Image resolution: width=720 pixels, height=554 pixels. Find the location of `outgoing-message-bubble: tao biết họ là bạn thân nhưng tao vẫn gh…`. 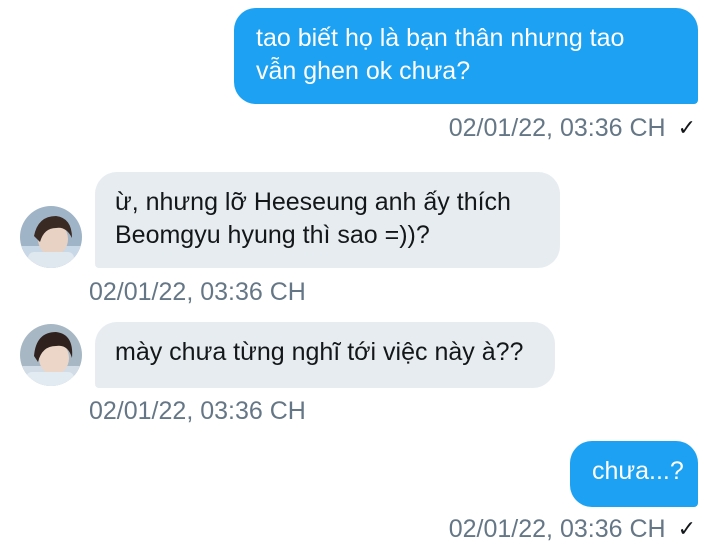

outgoing-message-bubble: tao biết họ là bạn thân nhưng tao vẫn gh… is located at coordinates (466, 56).